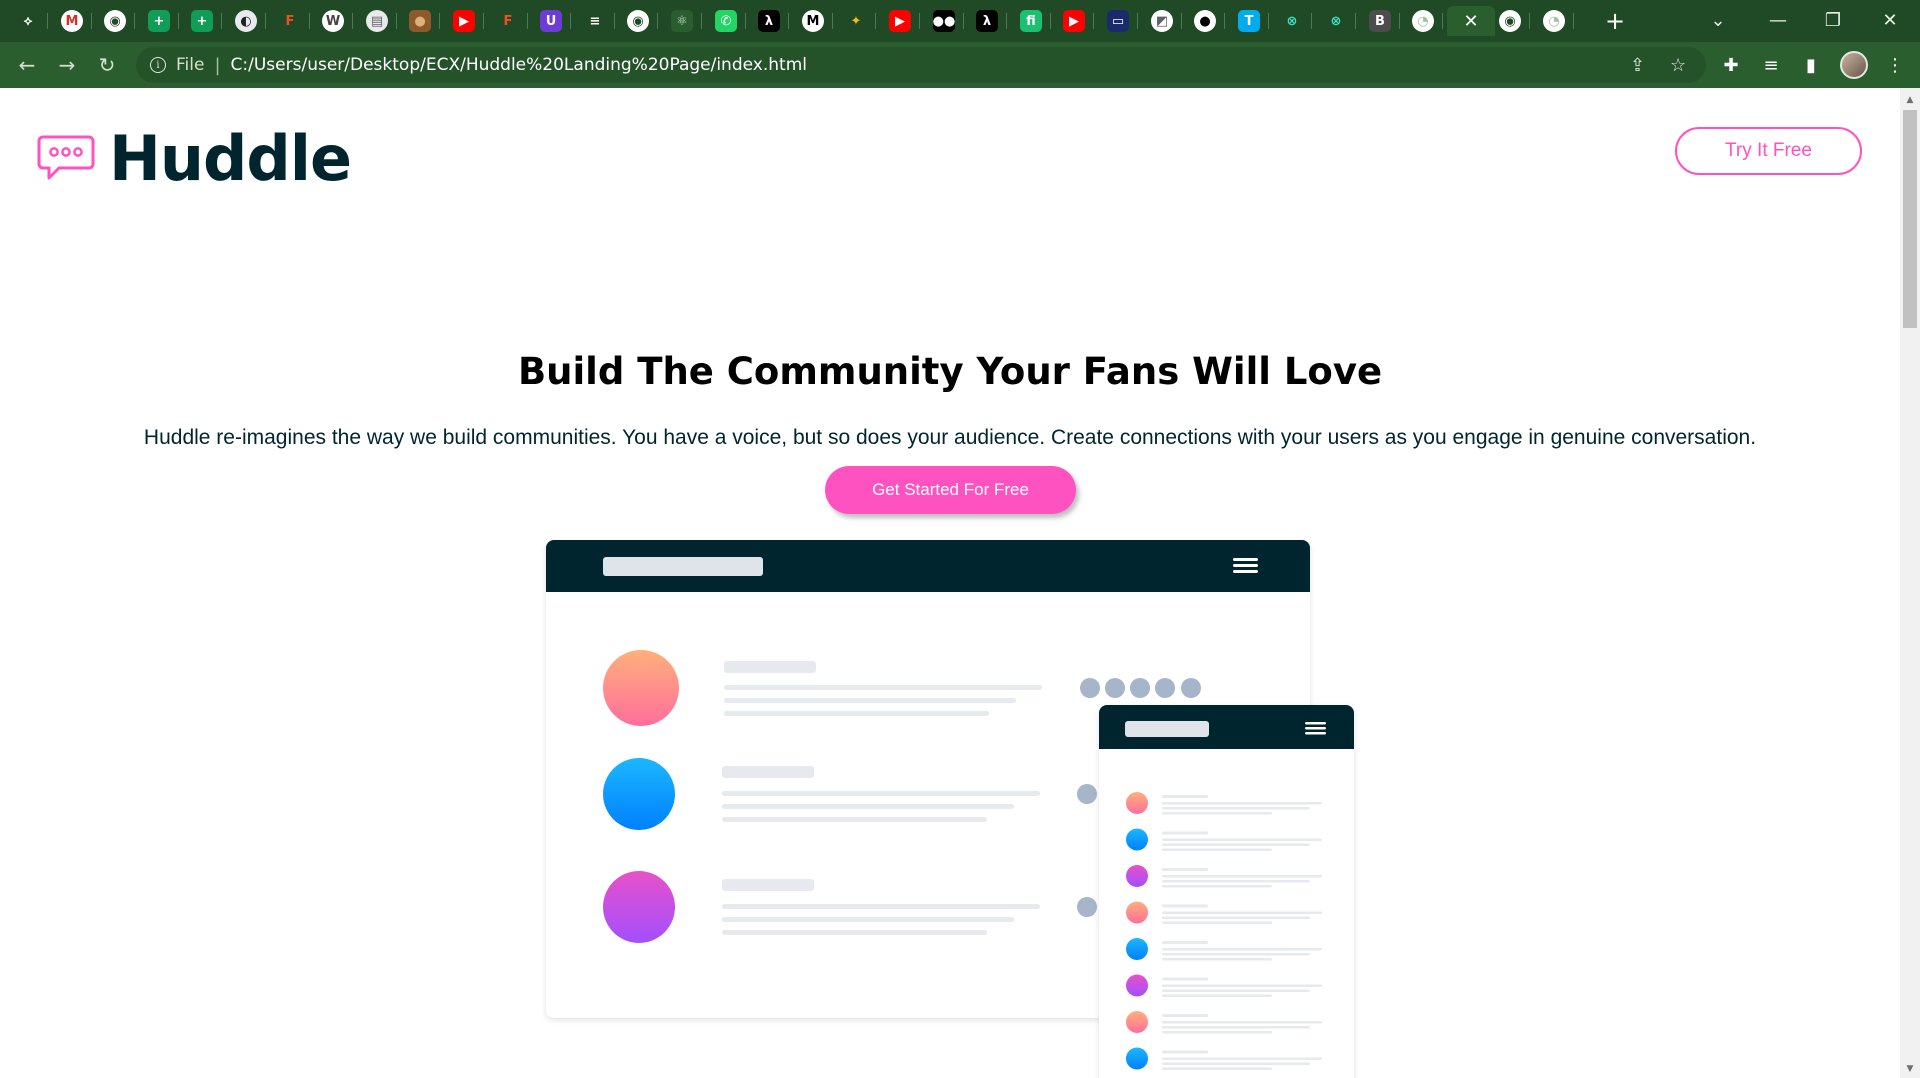 This screenshot has height=1078, width=1920. Describe the element at coordinates (1910, 1069) in the screenshot. I see `scroll-down-icon: ▼` at that location.